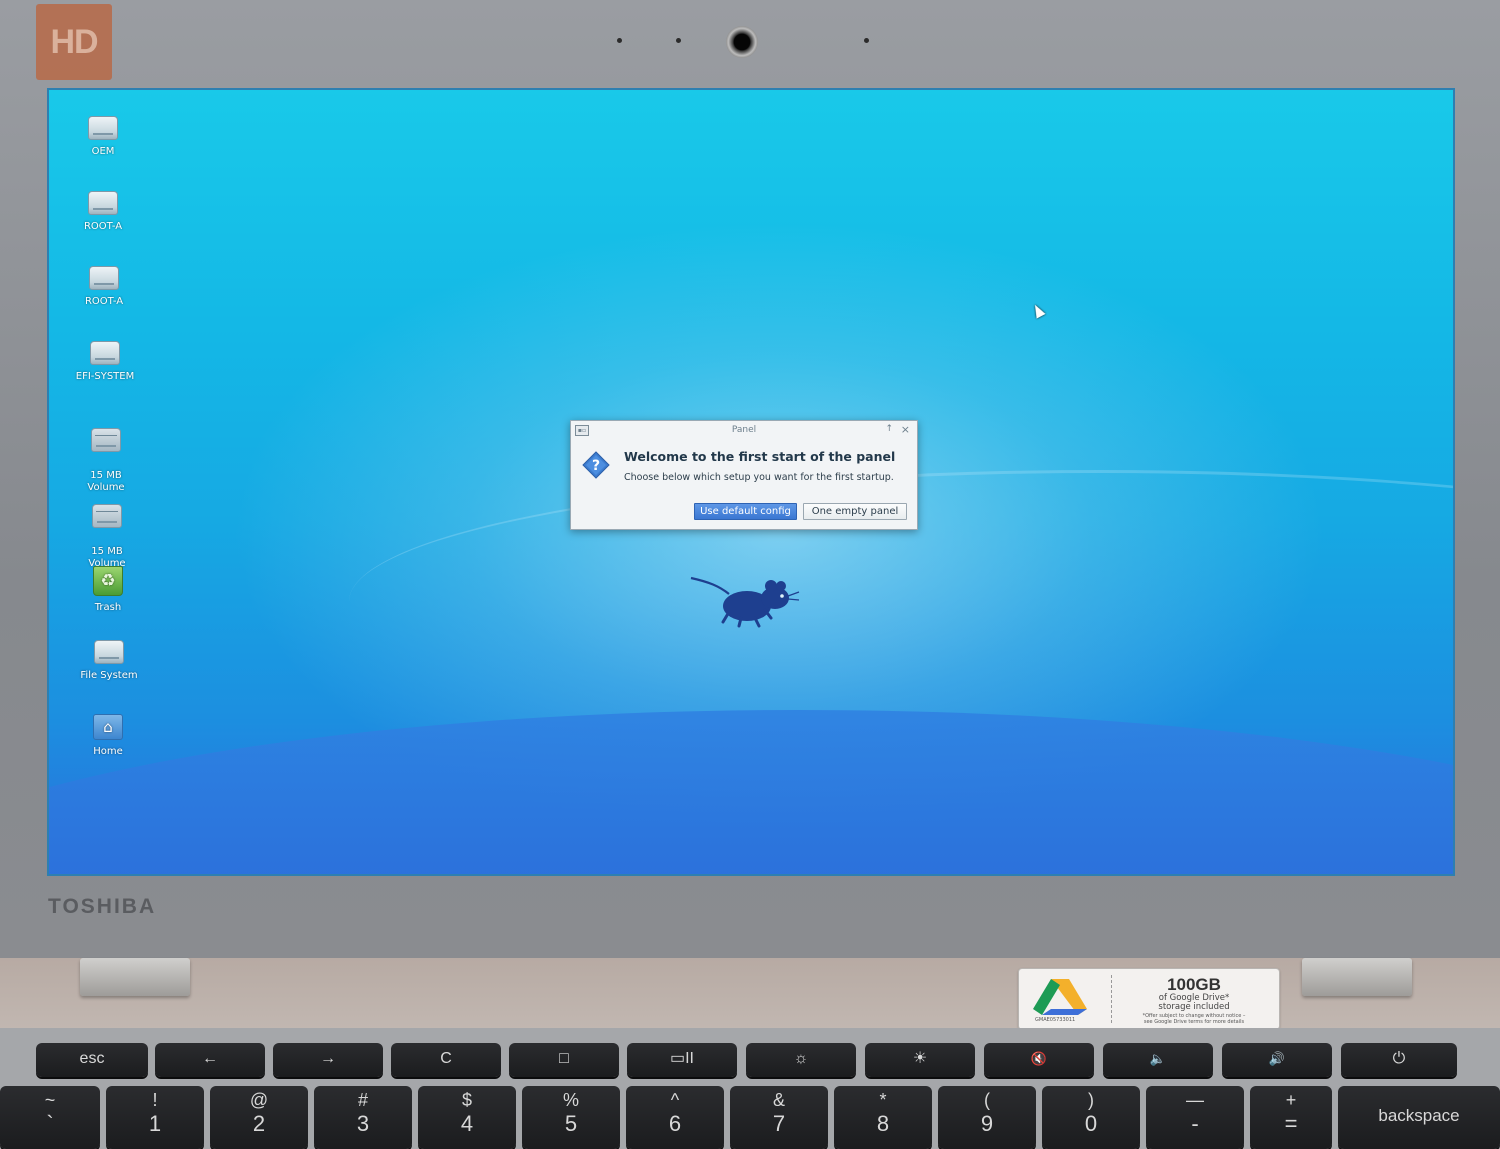  I want to click on key-6: ^ 6, so click(675, 1117).